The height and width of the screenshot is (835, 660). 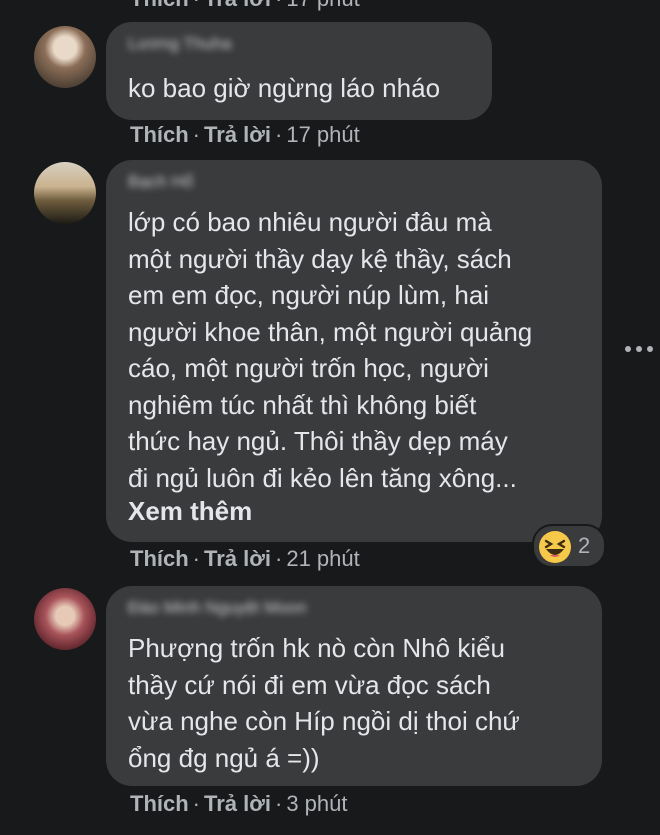 I want to click on comment-actions: Thích · Trả lời · 17 phút, so click(x=245, y=134).